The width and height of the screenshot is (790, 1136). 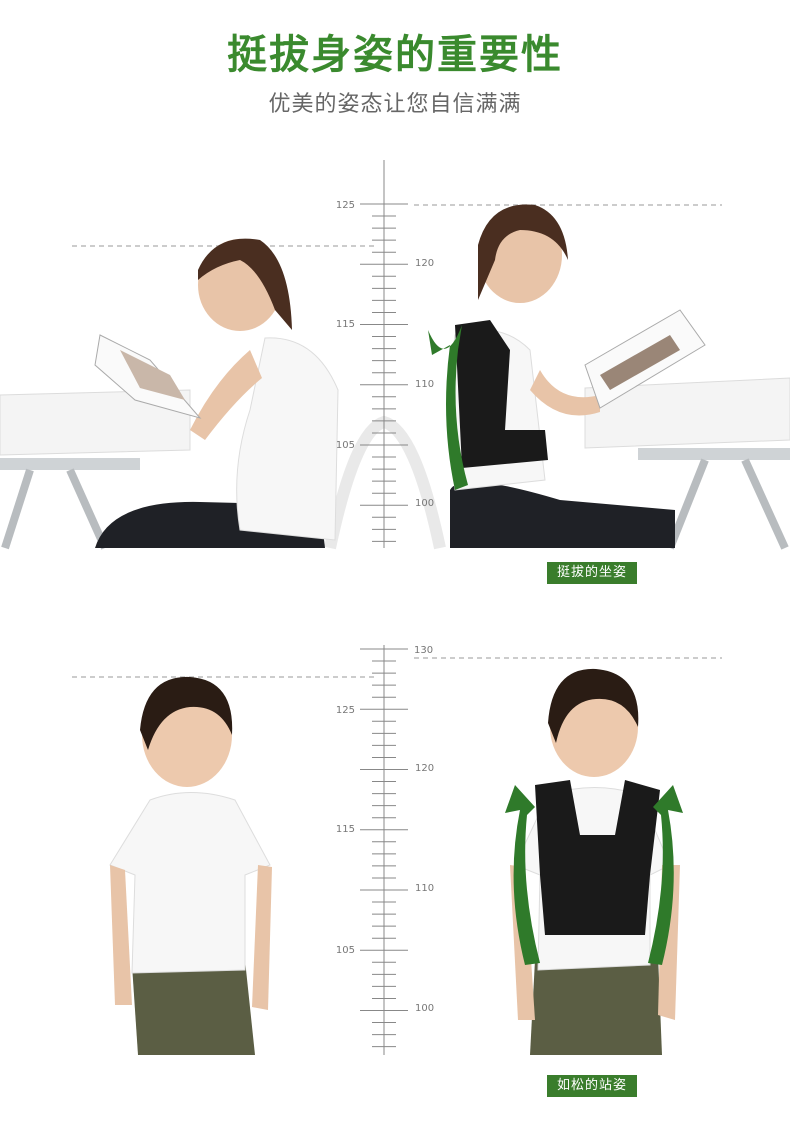 What do you see at coordinates (423, 650) in the screenshot?
I see `ruler-label: 130` at bounding box center [423, 650].